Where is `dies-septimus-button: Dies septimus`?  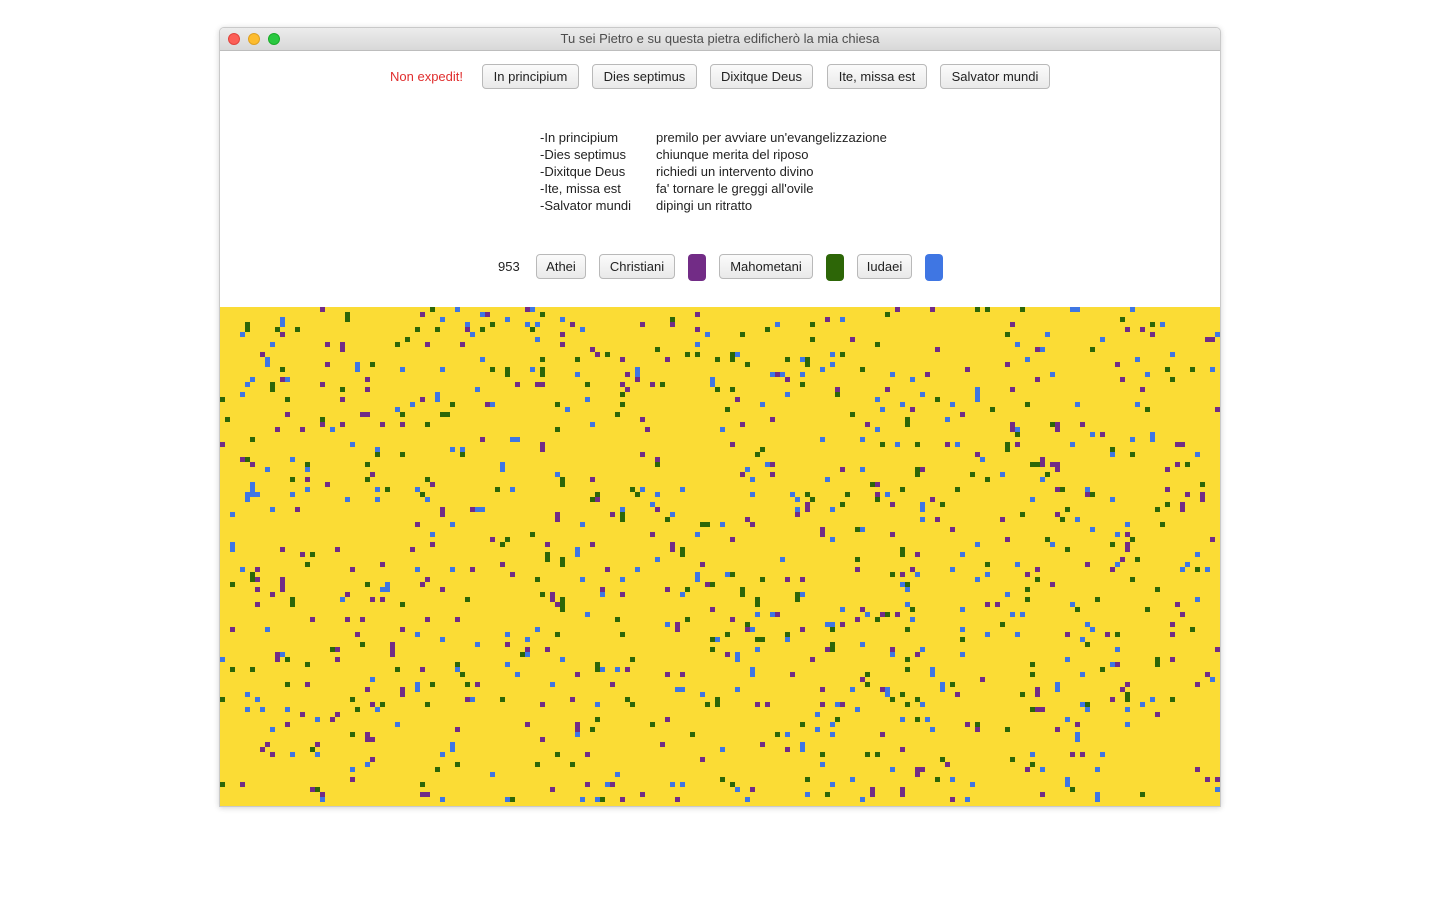
dies-septimus-button: Dies septimus is located at coordinates (644, 76).